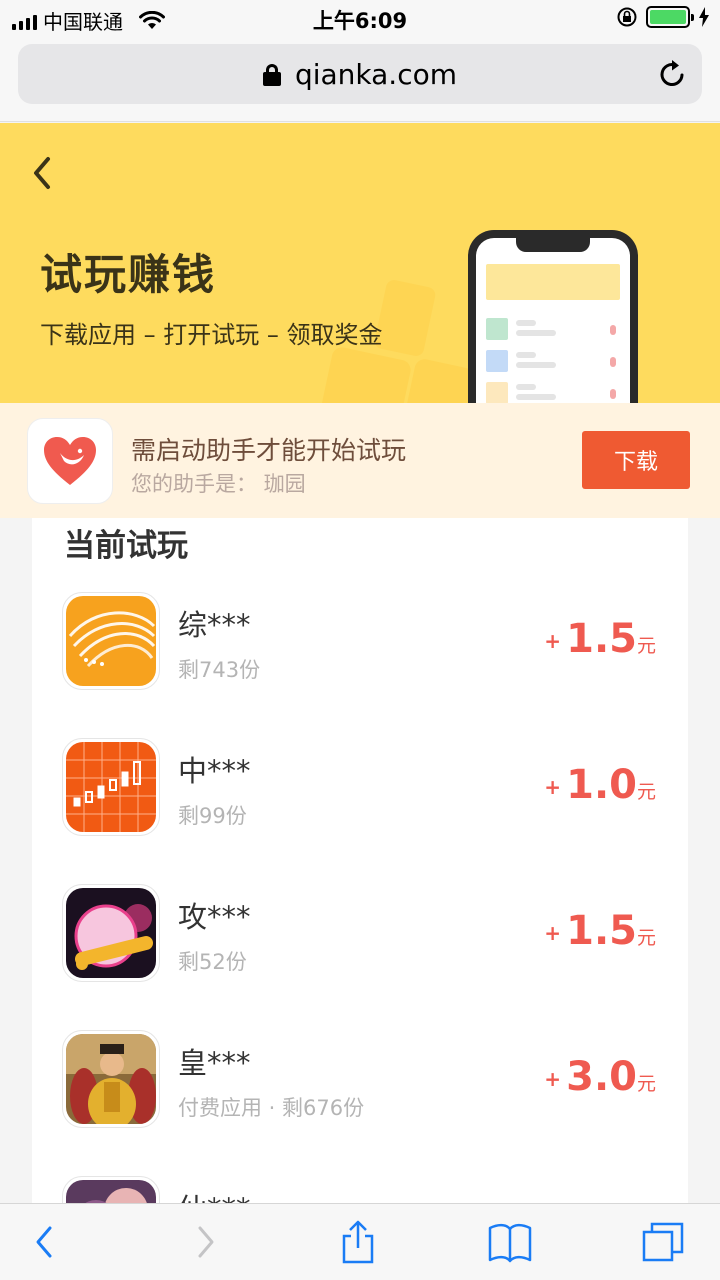 The image size is (720, 1280). What do you see at coordinates (360, 1080) in the screenshot?
I see `list-item: 皇*** 付费应用 · 剩676份 + 3.0元` at bounding box center [360, 1080].